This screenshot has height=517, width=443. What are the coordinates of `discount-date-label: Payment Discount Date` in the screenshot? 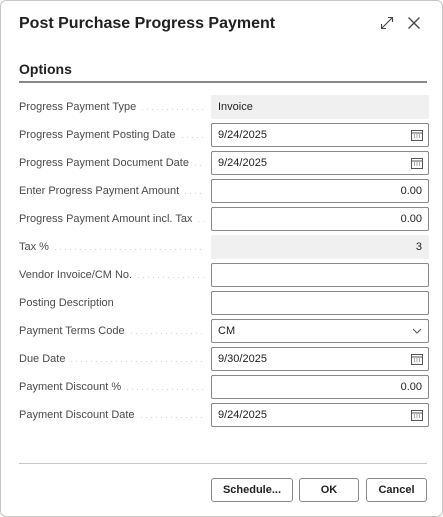 It's located at (112, 415).